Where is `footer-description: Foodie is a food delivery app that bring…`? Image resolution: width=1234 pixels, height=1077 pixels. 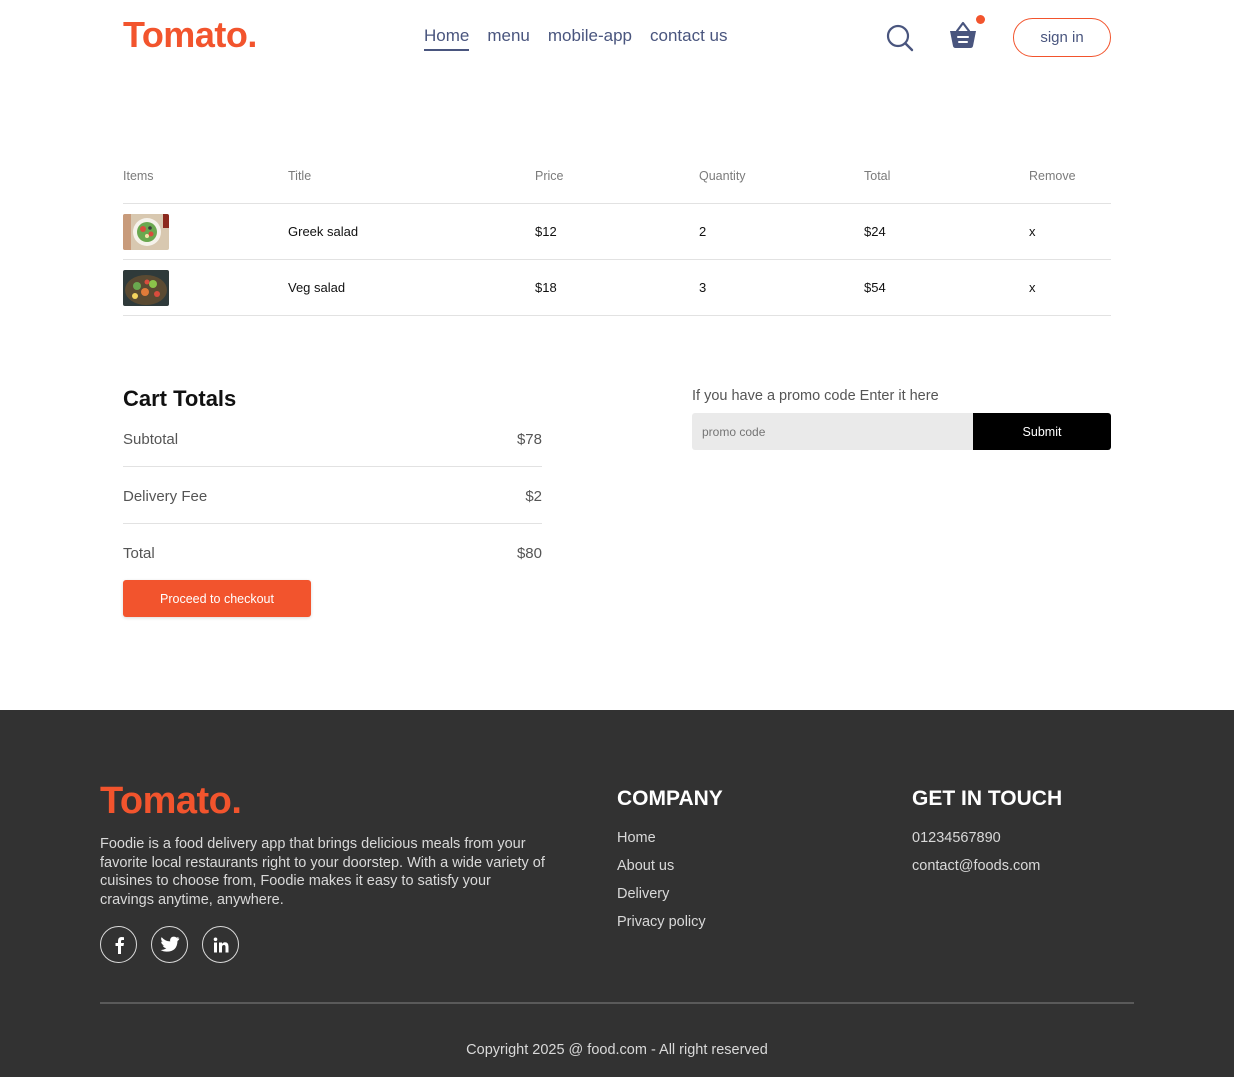
footer-description: Foodie is a food delivery app that bring… is located at coordinates (322, 872).